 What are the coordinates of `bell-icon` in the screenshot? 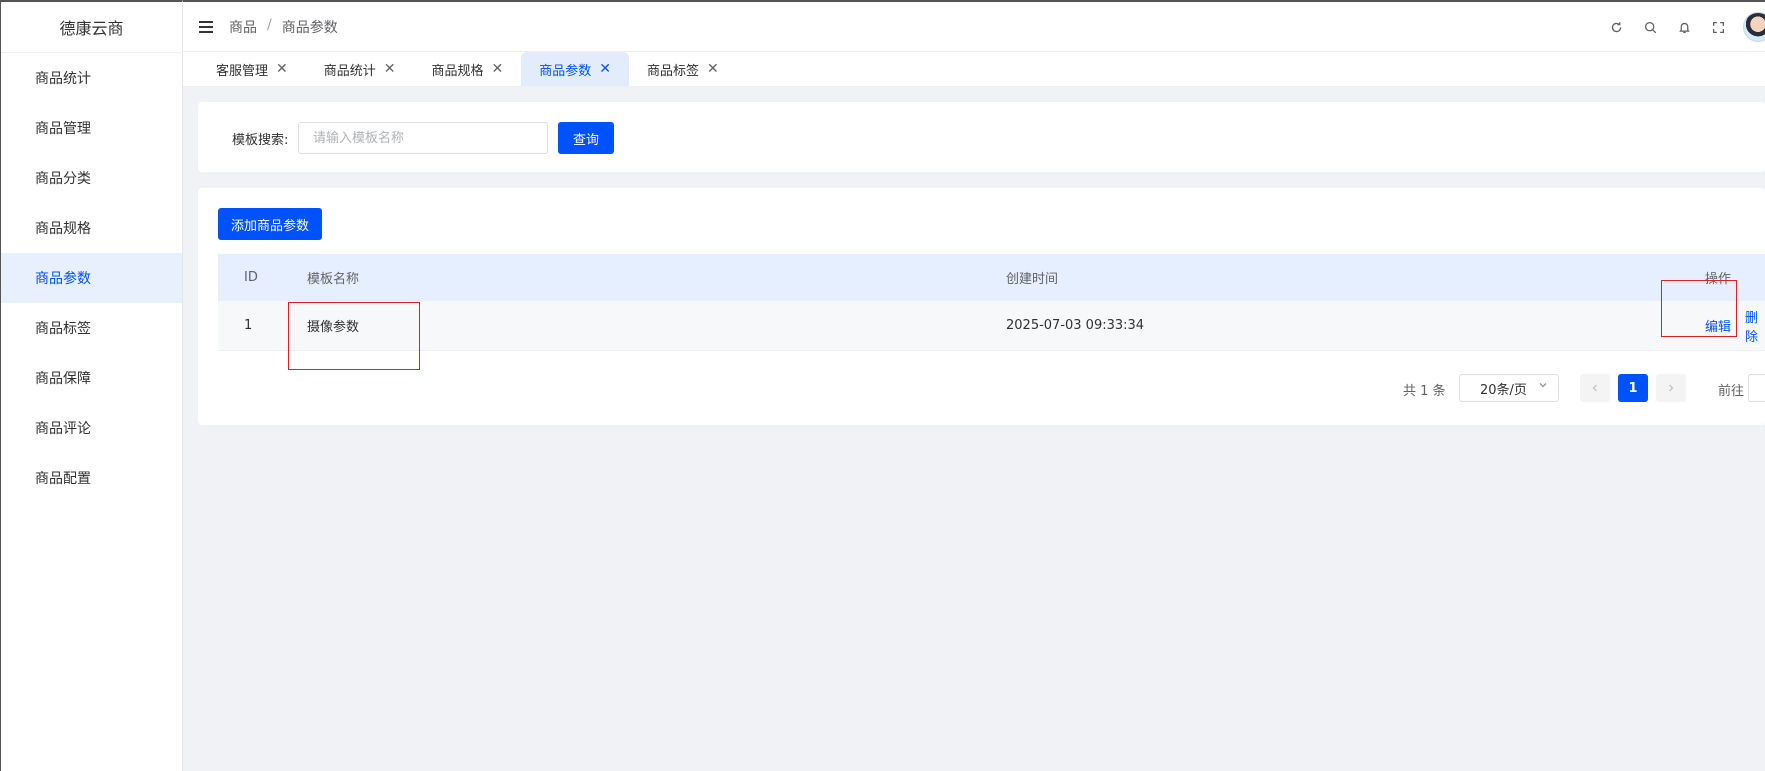 It's located at (1684, 27).